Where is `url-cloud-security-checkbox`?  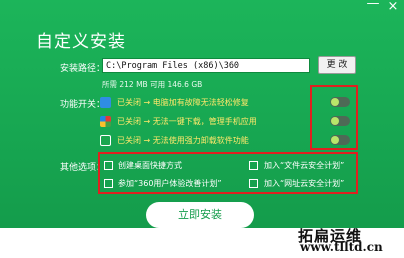
url-cloud-security-checkbox is located at coordinates (253, 183).